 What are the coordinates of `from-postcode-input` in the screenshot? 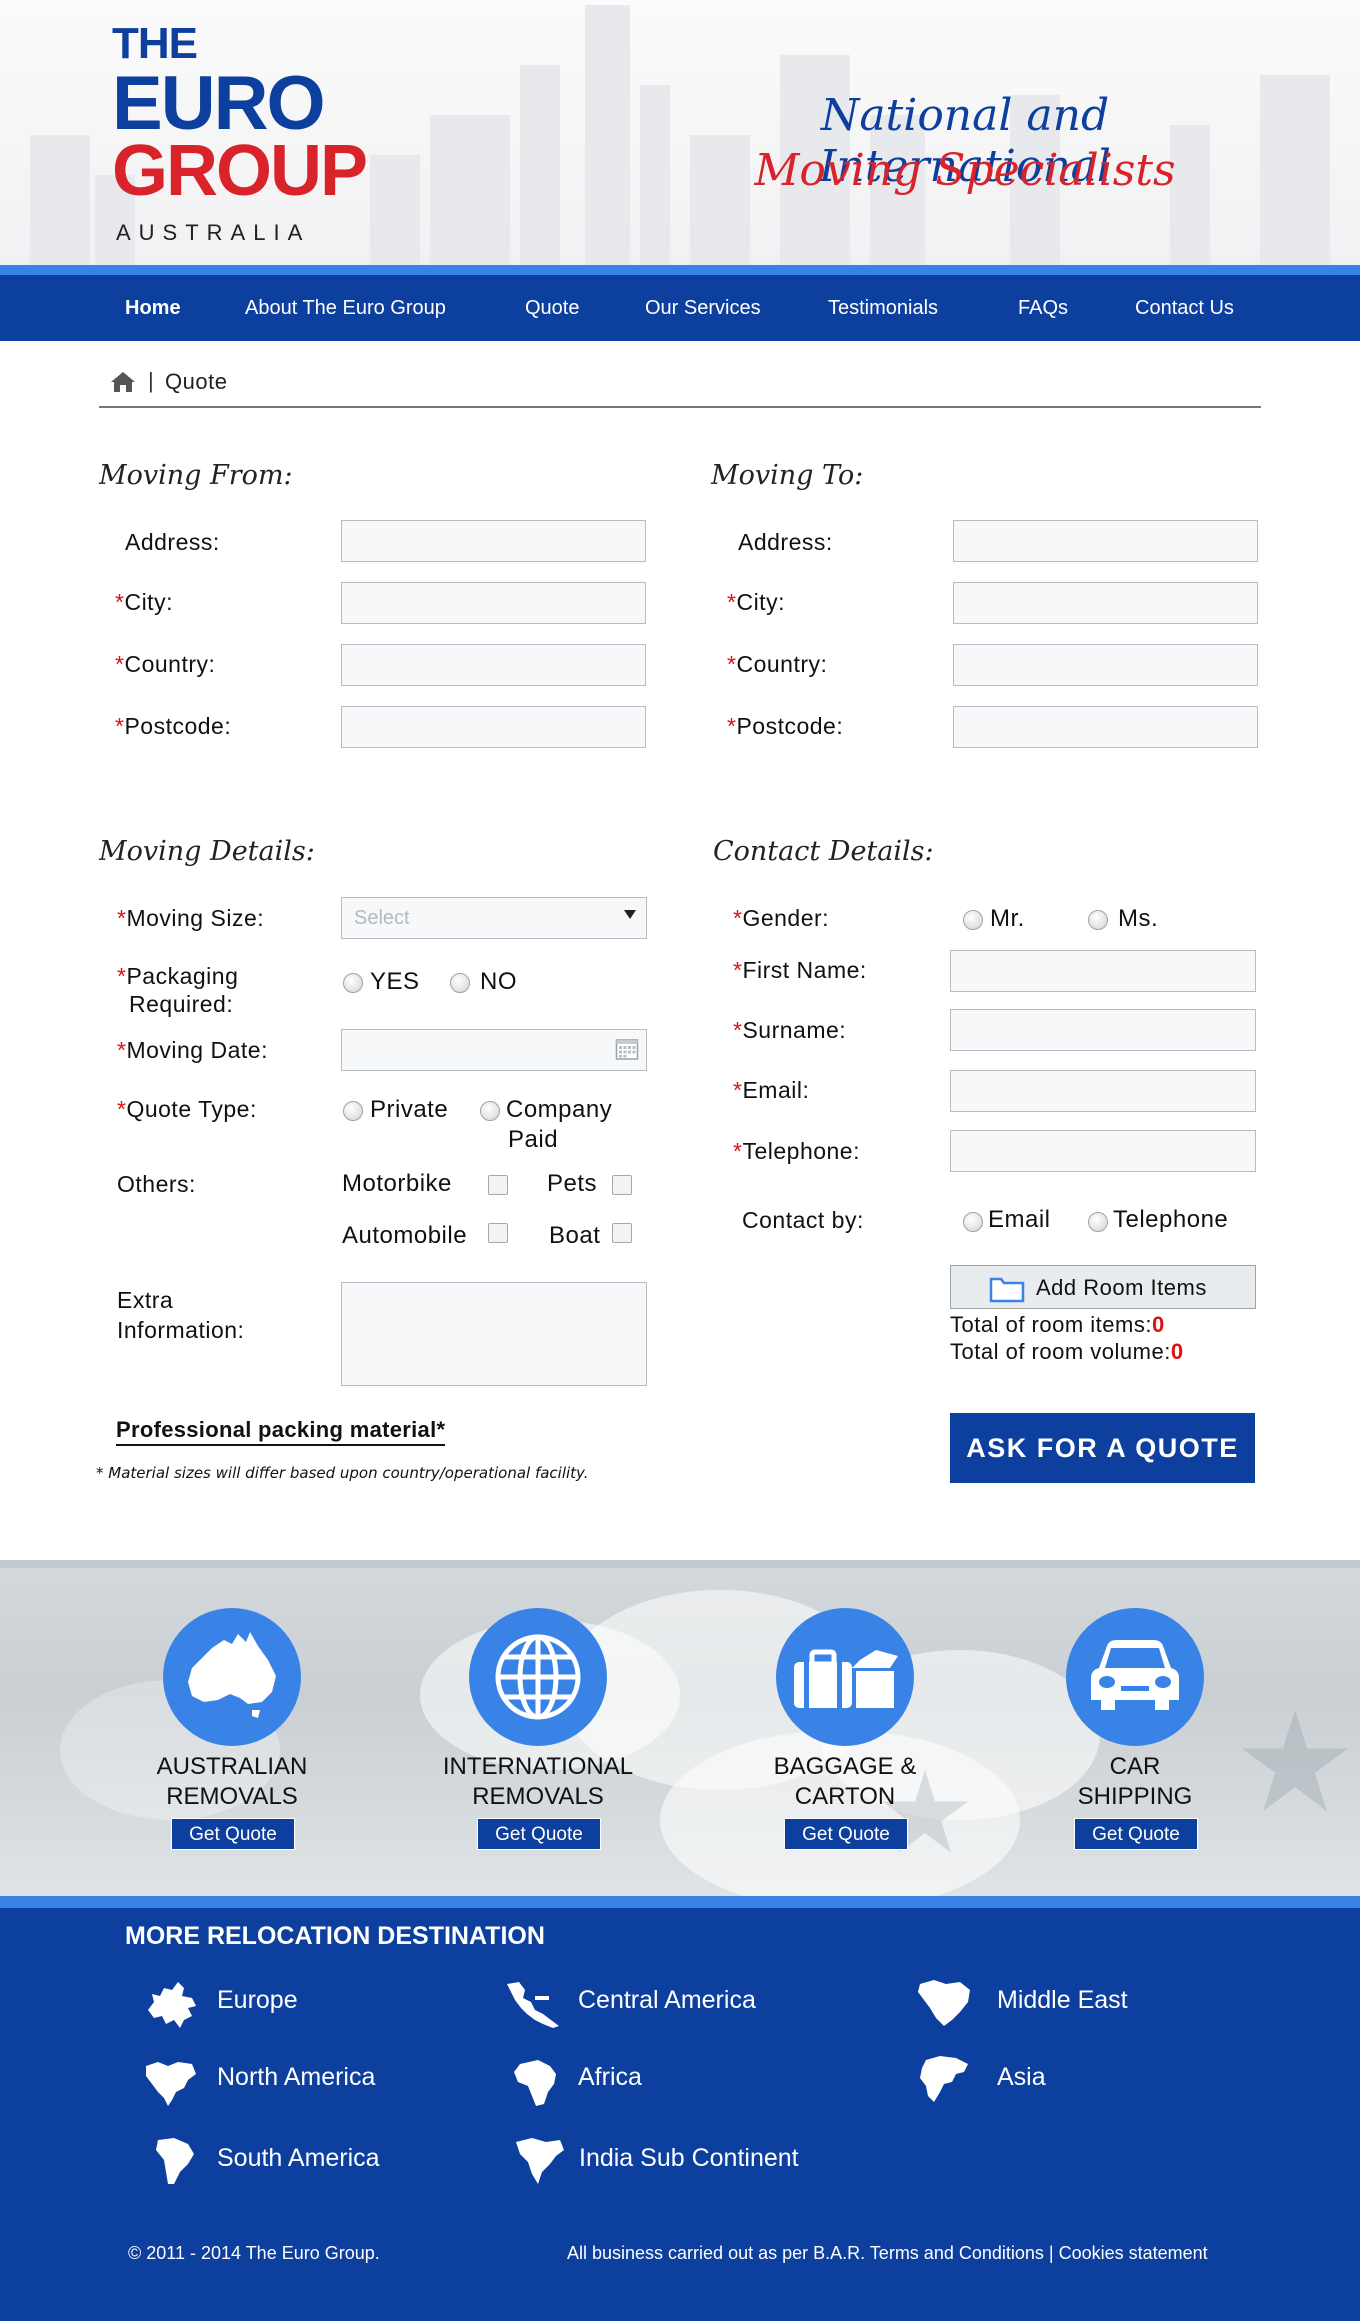 It's located at (493, 727).